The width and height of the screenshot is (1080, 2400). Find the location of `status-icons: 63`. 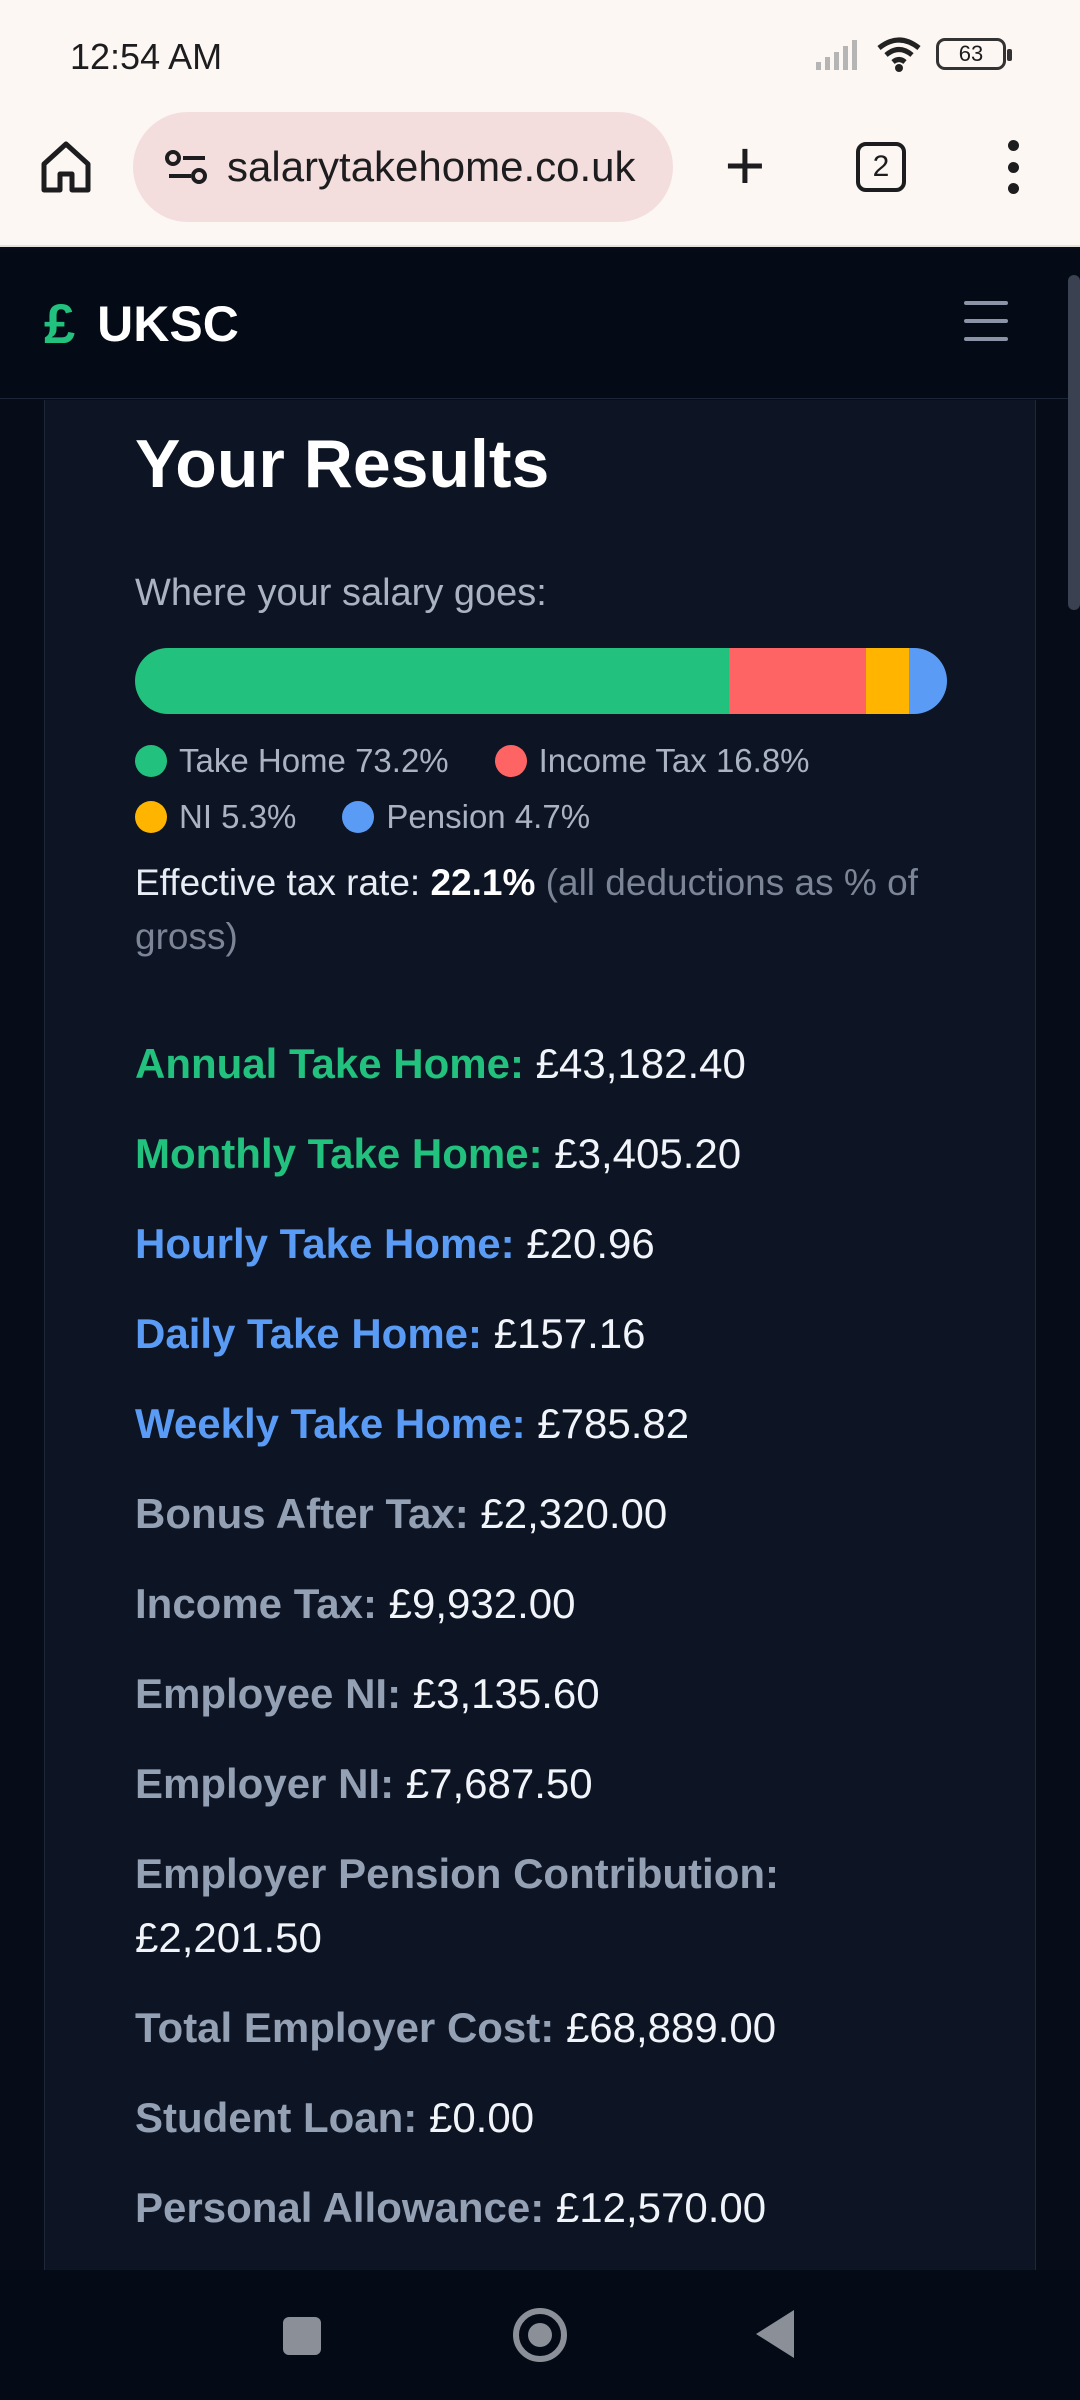

status-icons: 63 is located at coordinates (913, 54).